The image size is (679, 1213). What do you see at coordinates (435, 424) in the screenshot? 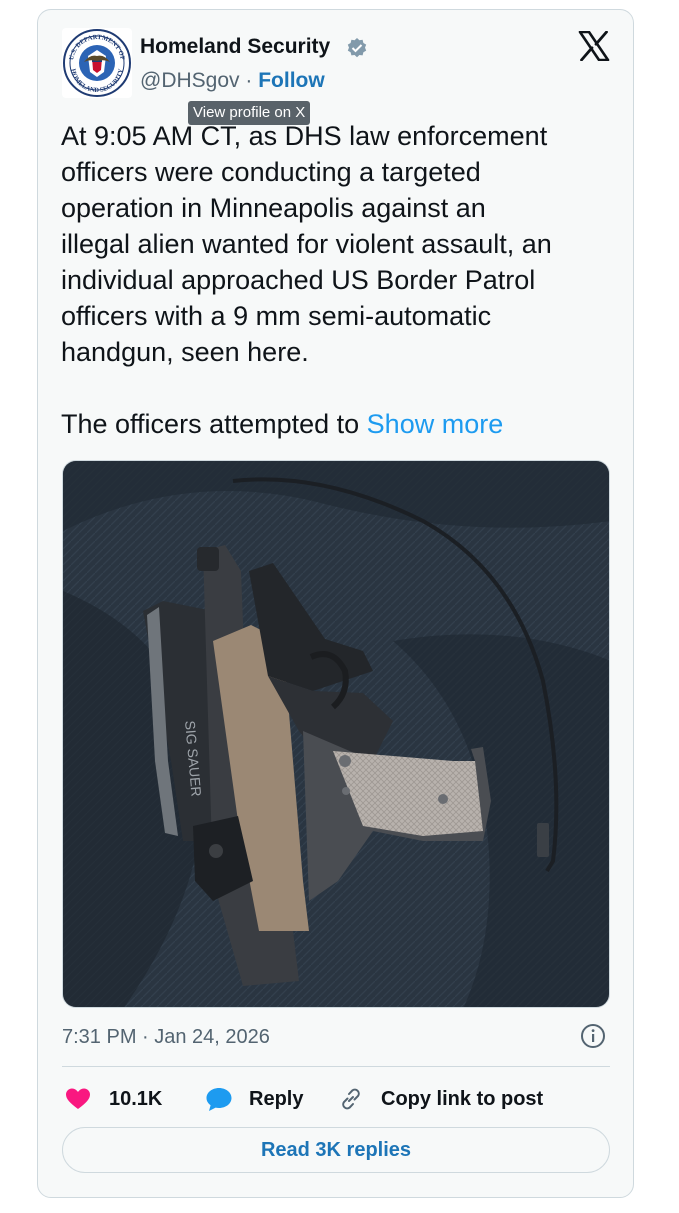
I see `show-more-link: Show more` at bounding box center [435, 424].